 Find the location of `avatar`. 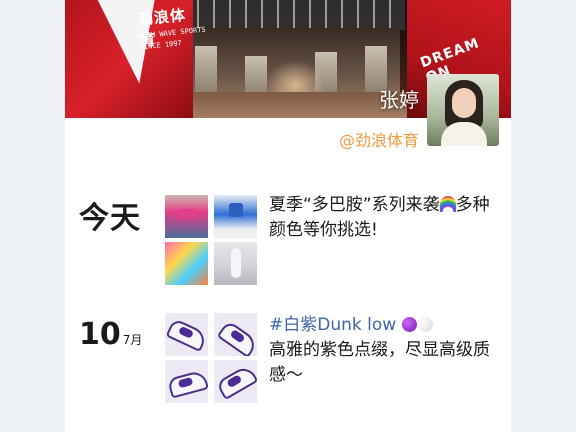

avatar is located at coordinates (463, 110).